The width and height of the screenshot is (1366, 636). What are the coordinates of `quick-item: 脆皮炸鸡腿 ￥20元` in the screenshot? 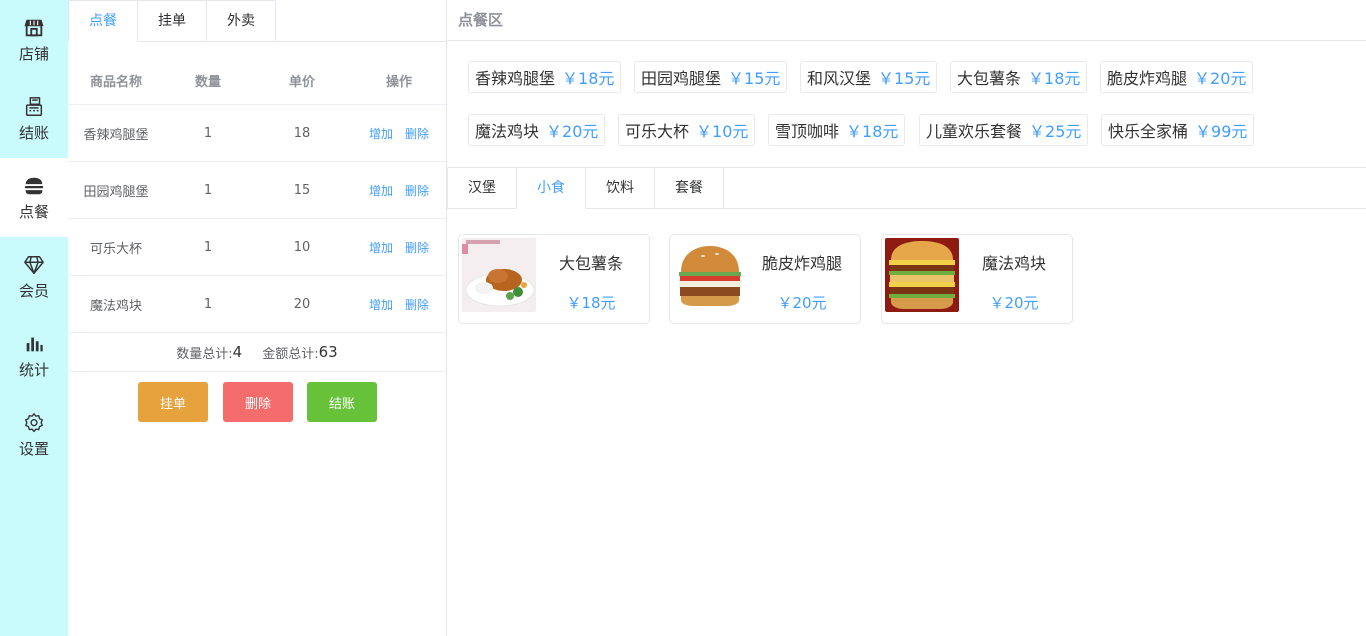 It's located at (1177, 77).